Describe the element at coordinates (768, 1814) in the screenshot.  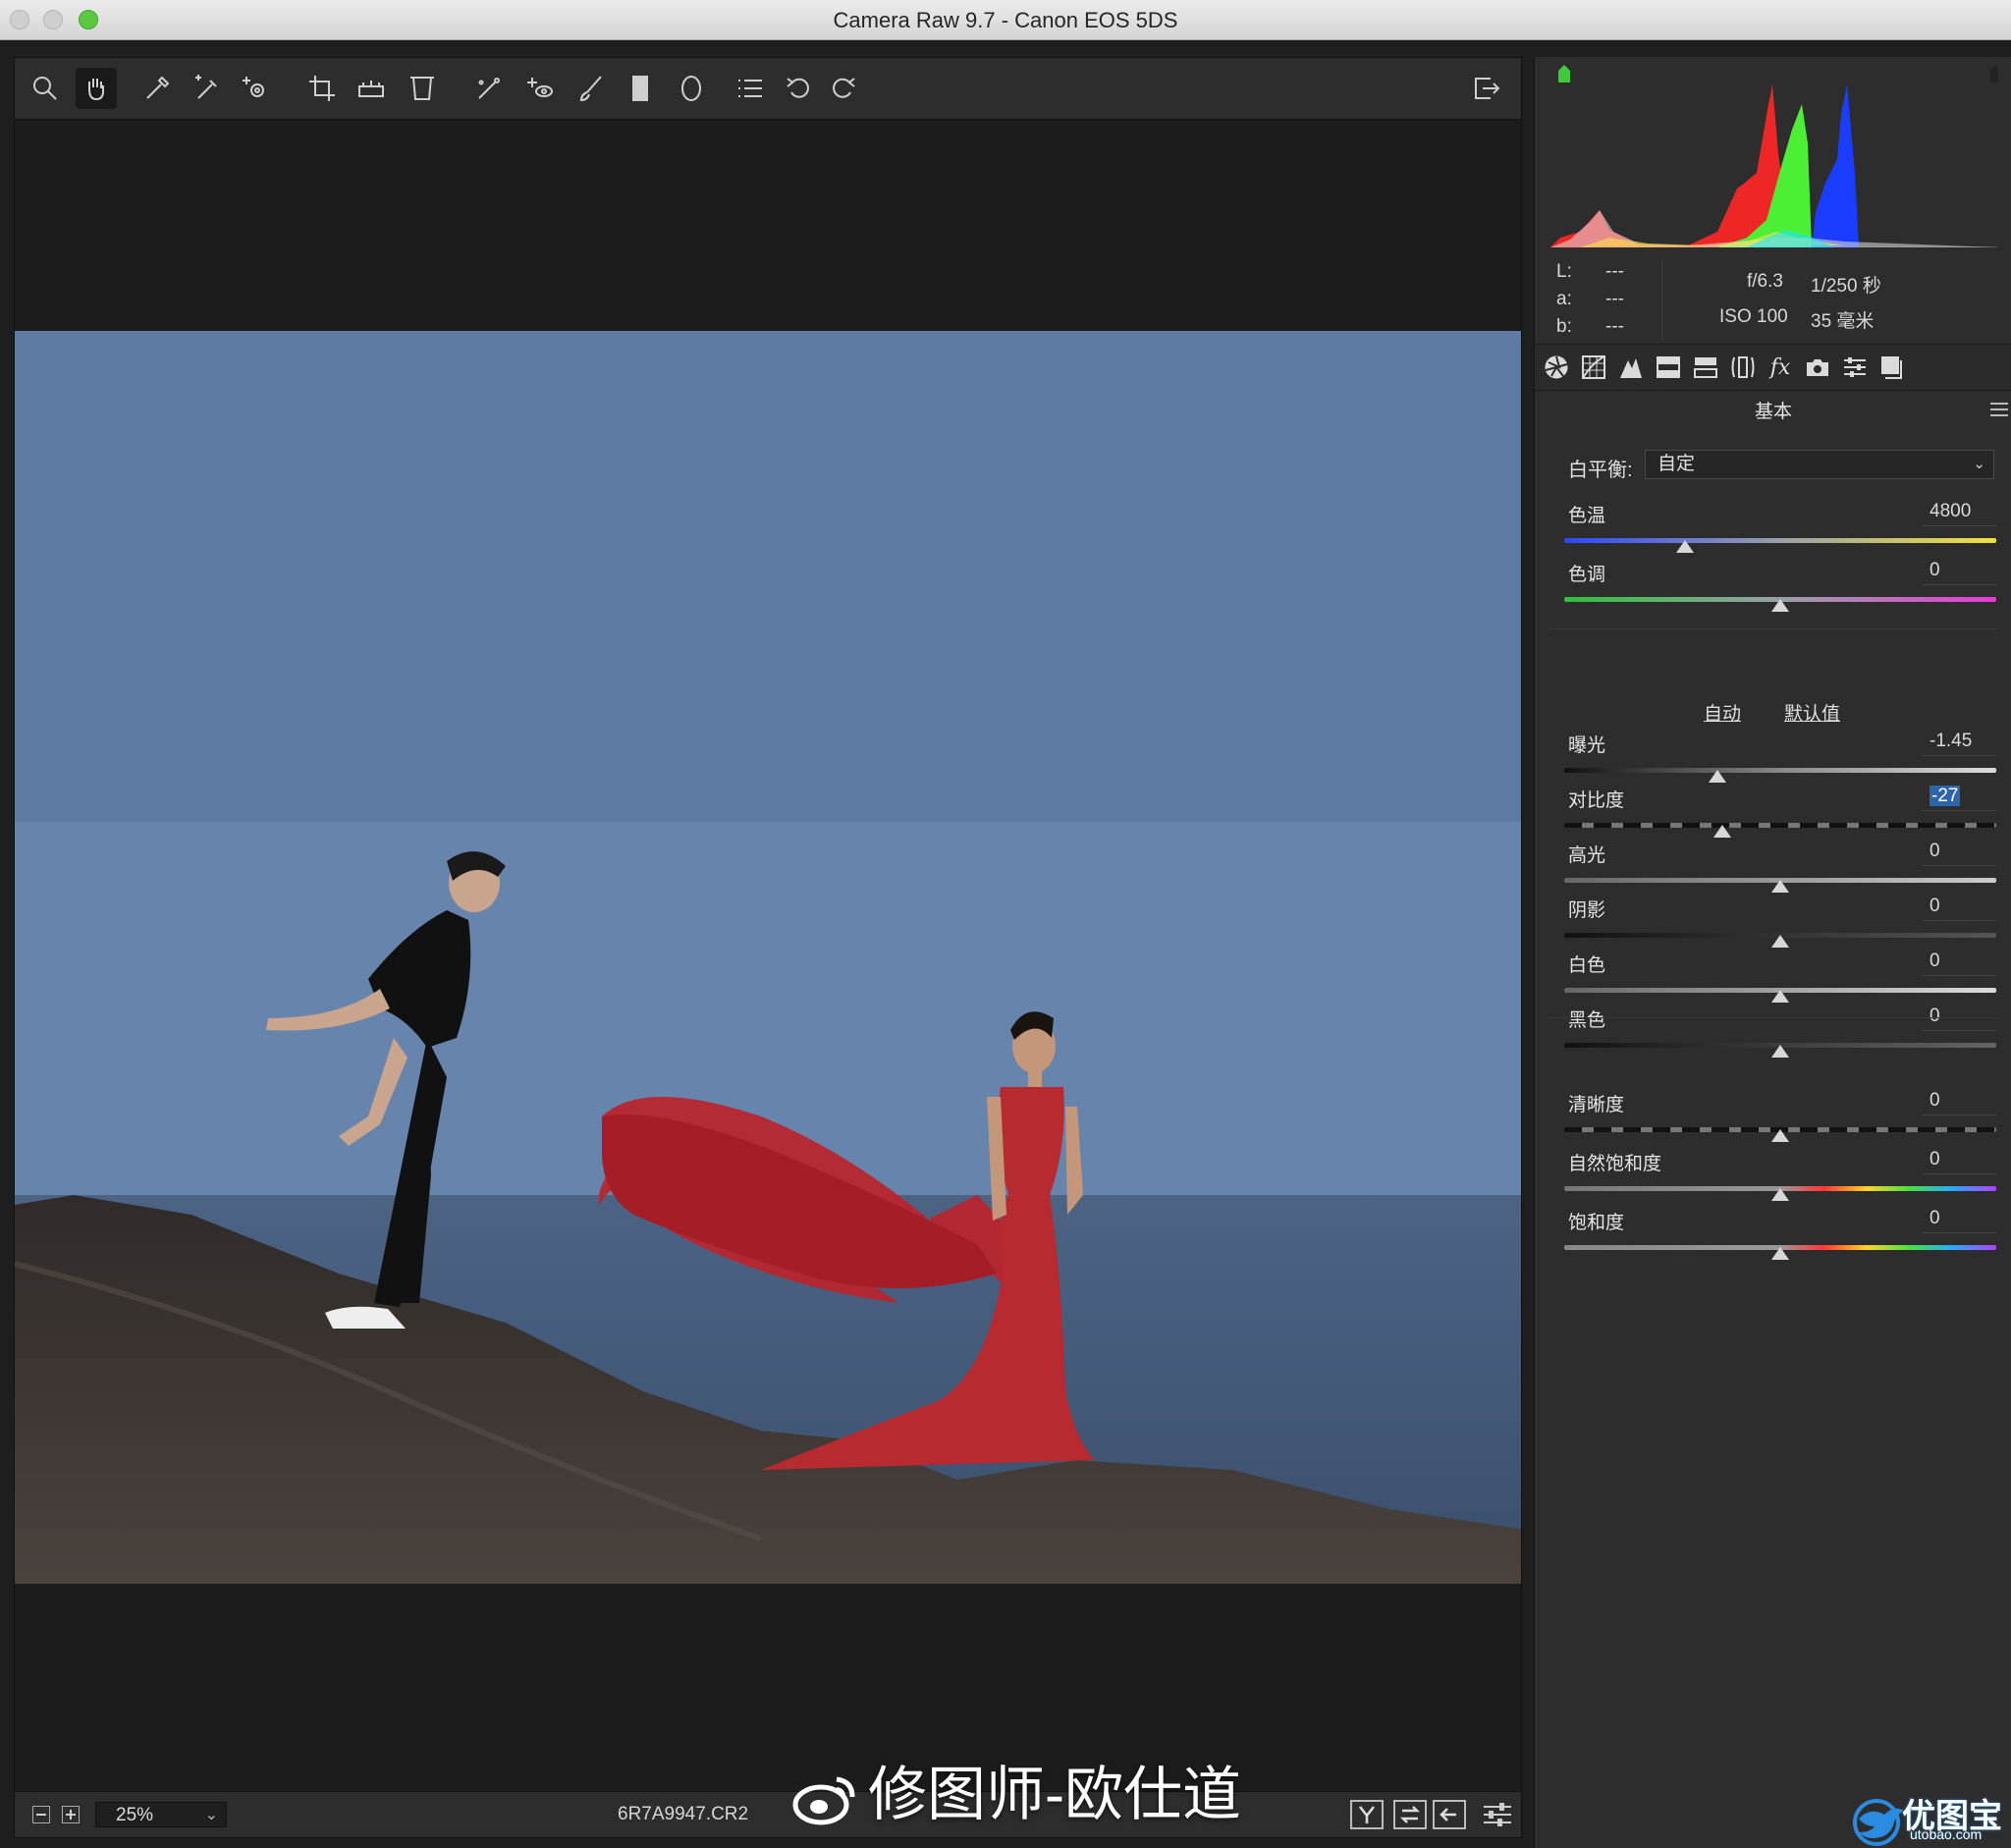
I see `status-bar: 25% ⌄ 6R7A9947.CR2` at that location.